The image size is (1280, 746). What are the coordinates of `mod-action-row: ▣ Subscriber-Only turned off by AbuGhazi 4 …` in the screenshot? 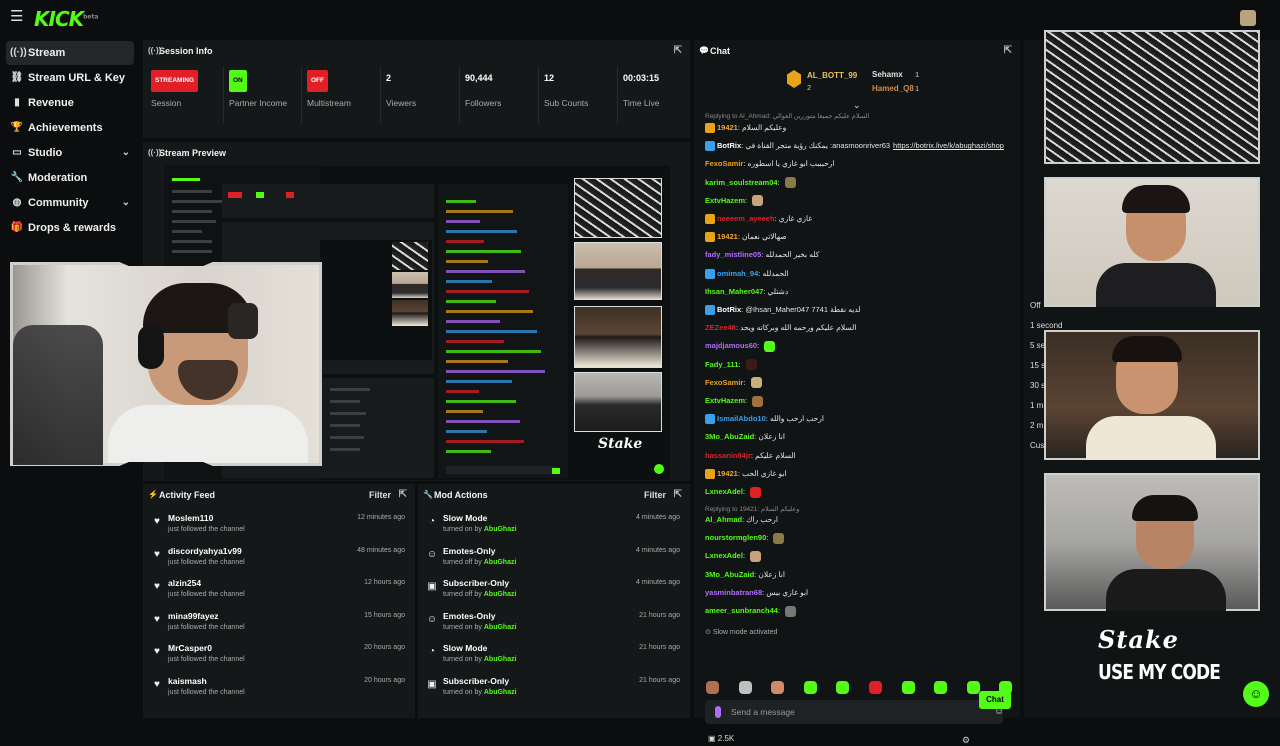 It's located at (553, 592).